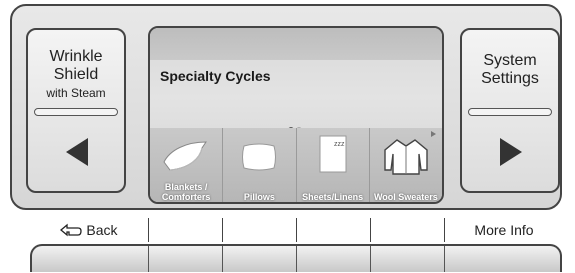 The width and height of the screenshot is (575, 273). What do you see at coordinates (296, 44) in the screenshot?
I see `screen-header-bar` at bounding box center [296, 44].